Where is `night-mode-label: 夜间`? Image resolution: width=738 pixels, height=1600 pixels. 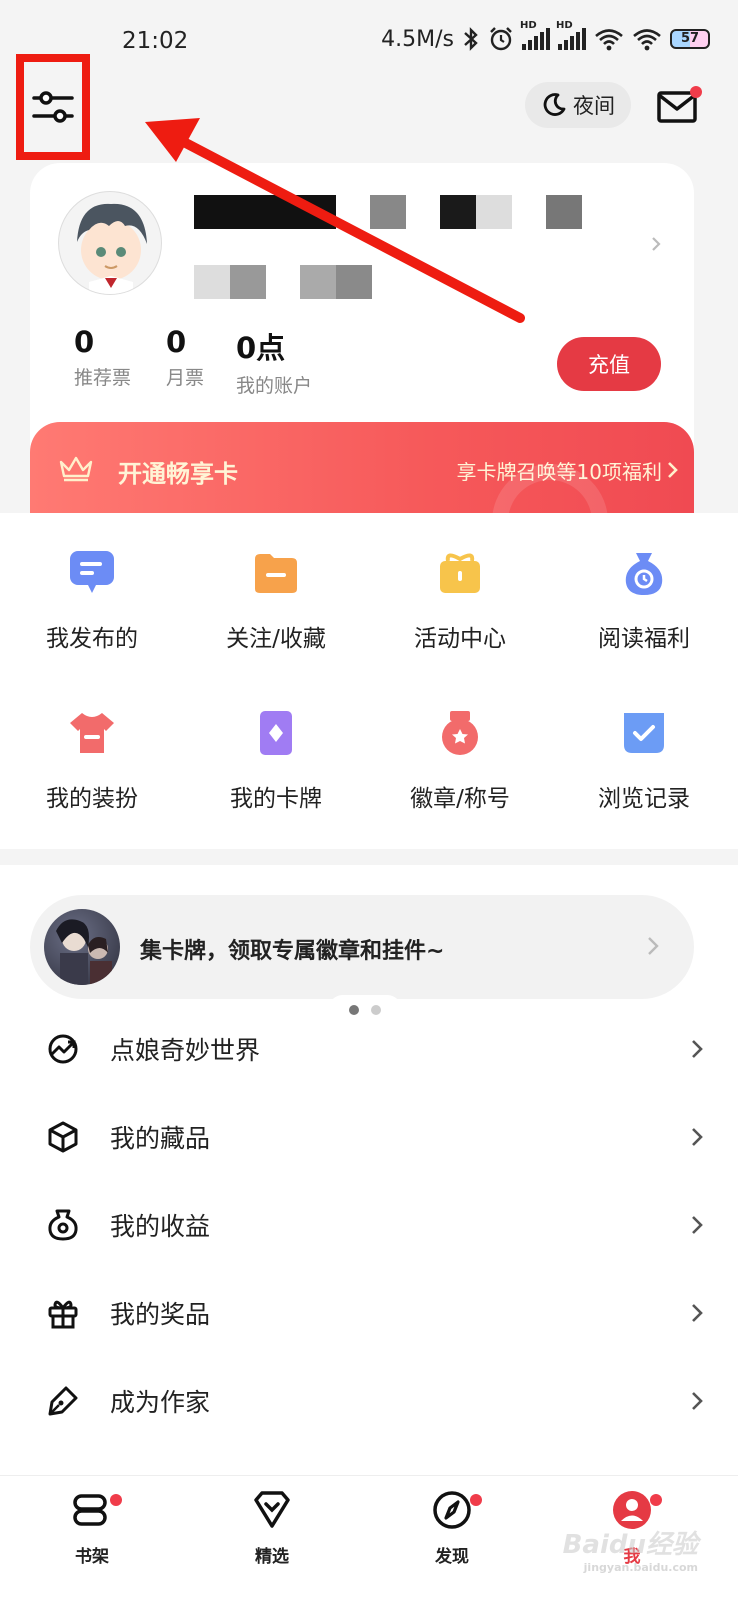
night-mode-label: 夜间 is located at coordinates (594, 106).